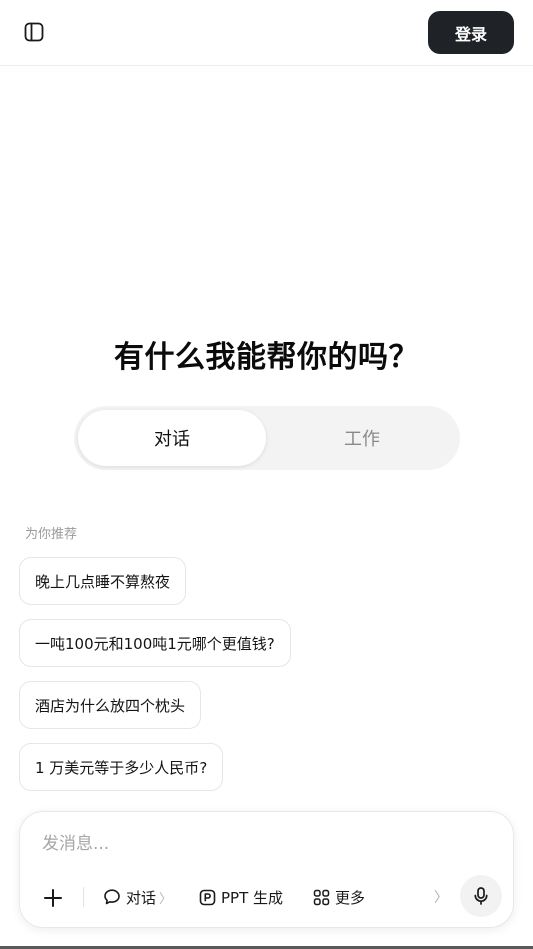 This screenshot has height=949, width=533. Describe the element at coordinates (166, 899) in the screenshot. I see `chevron-right-icon: 〉` at that location.